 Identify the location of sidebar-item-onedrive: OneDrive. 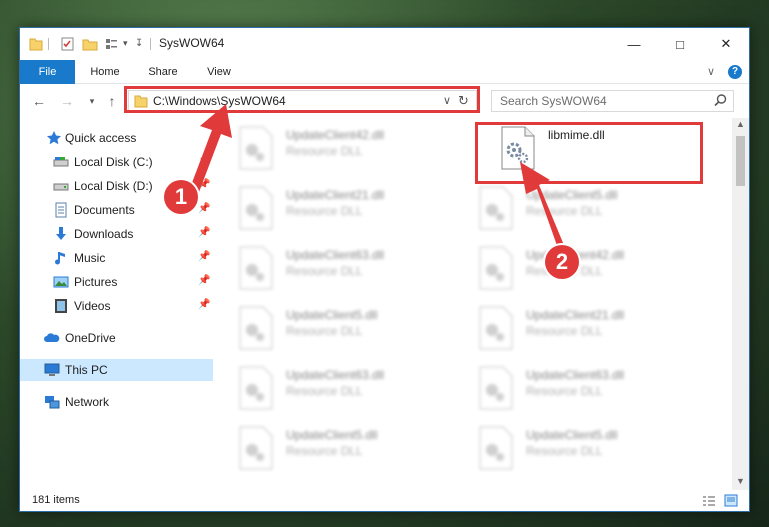
(116, 338).